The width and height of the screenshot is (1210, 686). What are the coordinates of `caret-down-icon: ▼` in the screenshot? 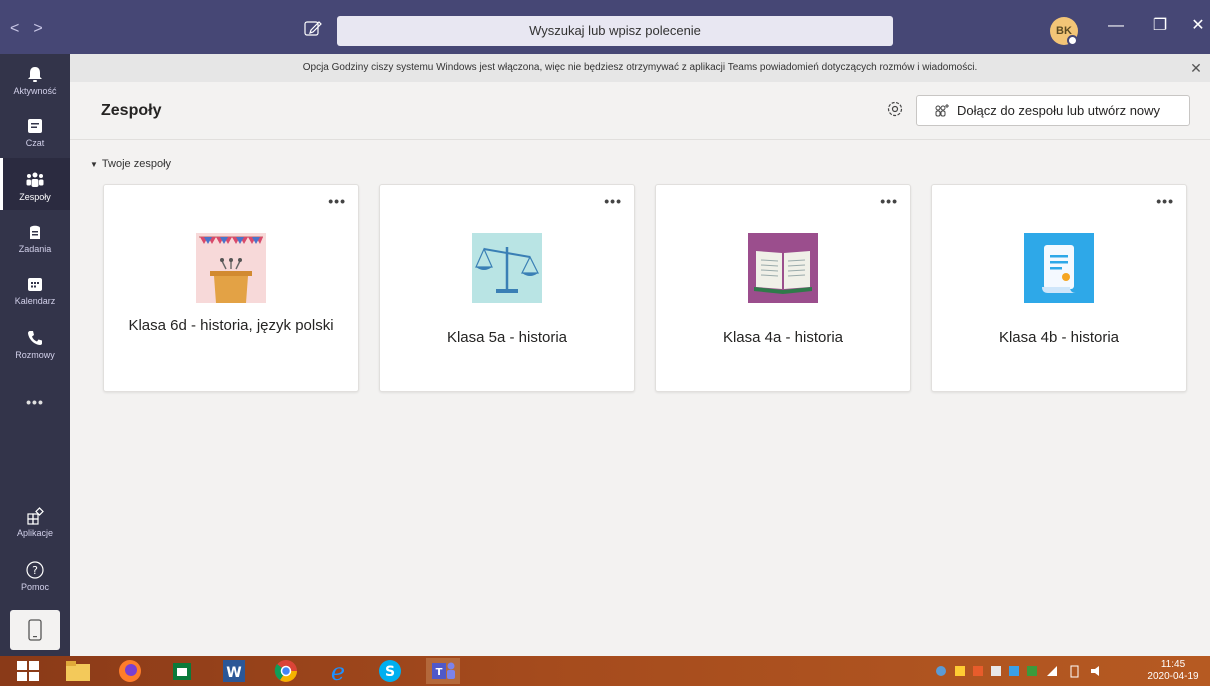 It's located at (94, 164).